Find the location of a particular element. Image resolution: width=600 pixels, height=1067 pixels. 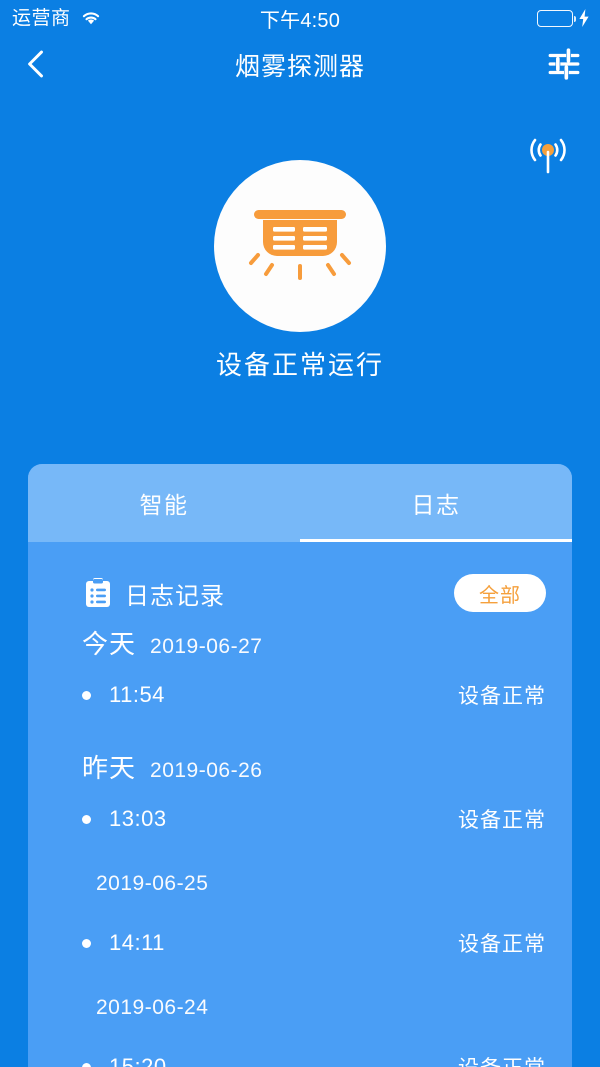

log-entry-time: 15:20 is located at coordinates (138, 1060).